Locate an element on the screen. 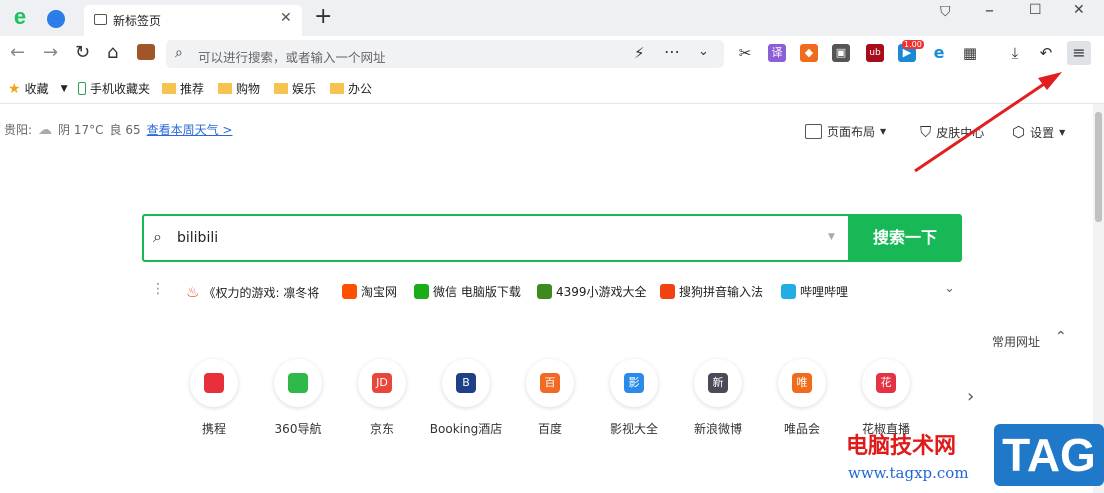 The image size is (1104, 493). site-logo-icon: 影 is located at coordinates (634, 383).